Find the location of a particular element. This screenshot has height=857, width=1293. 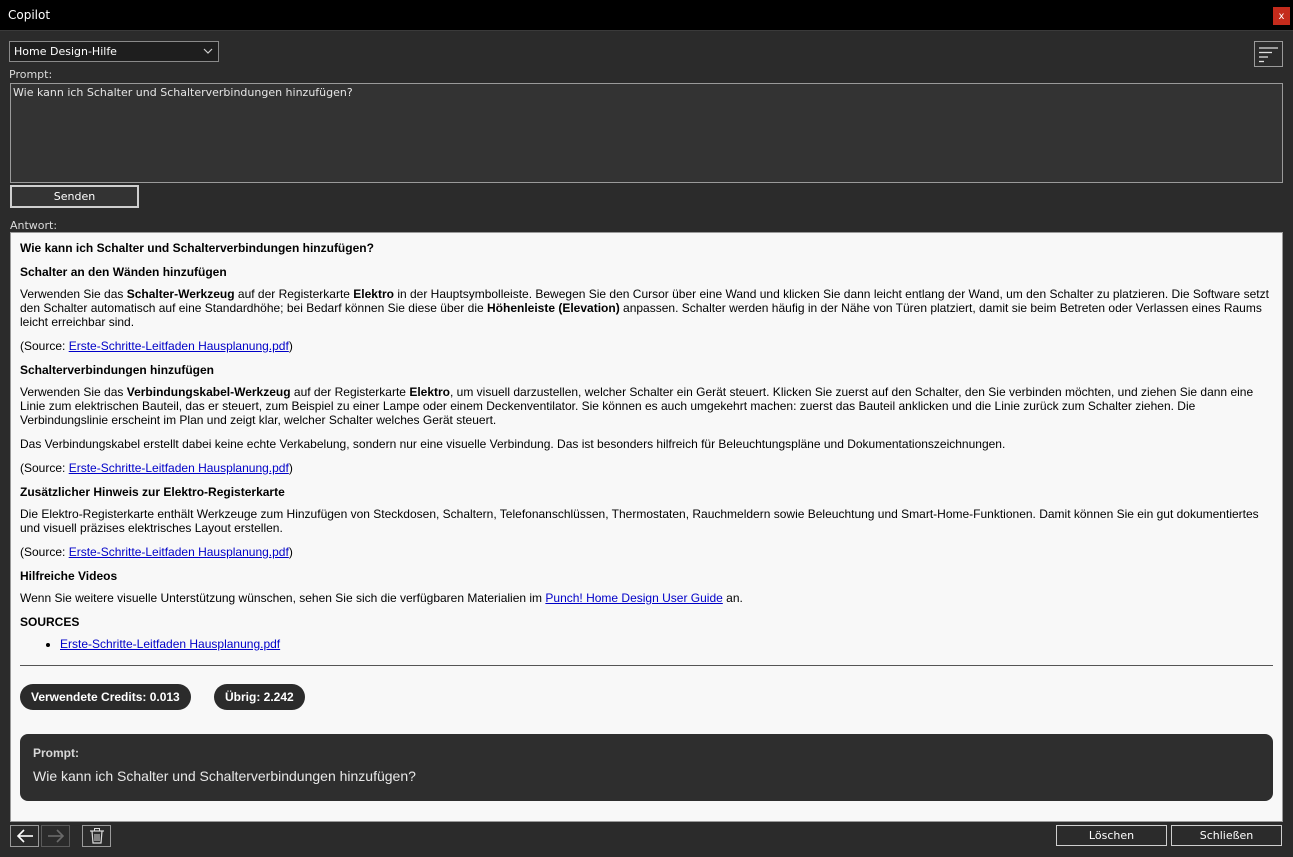

section-title-connections: Schalterverbindungen hinzufügen is located at coordinates (117, 370).